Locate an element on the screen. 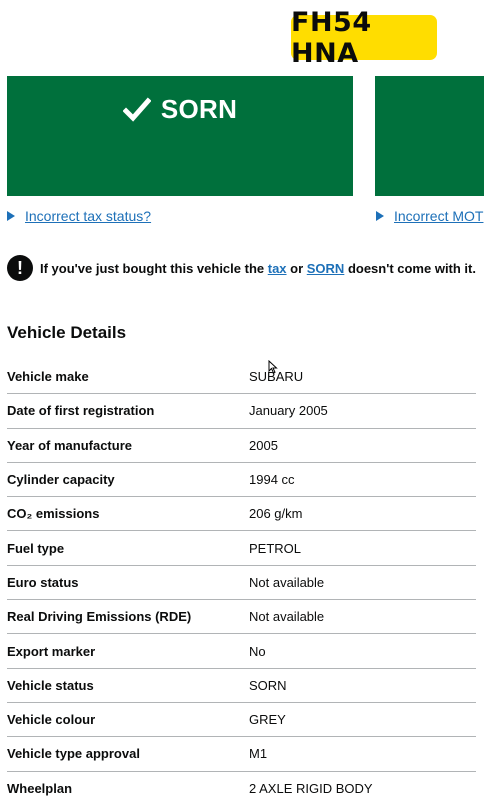 This screenshot has height=800, width=484. tax-link: tax is located at coordinates (277, 268).